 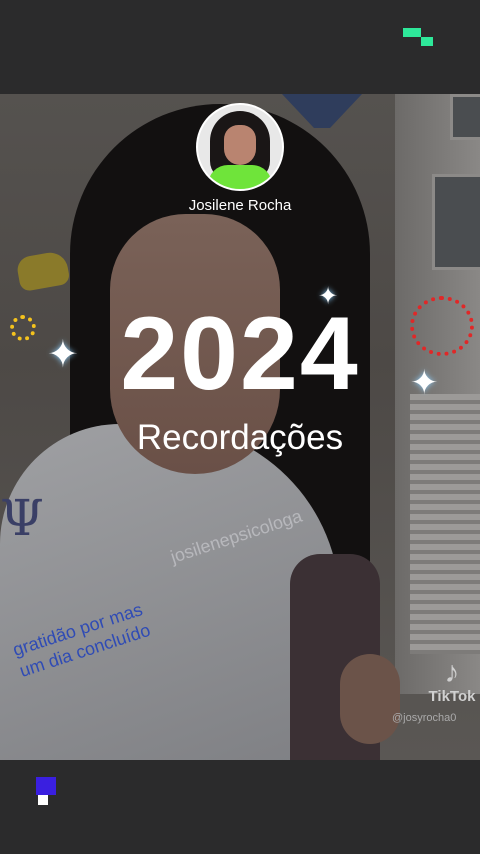 I want to click on year-title: 2024, so click(x=240, y=354).